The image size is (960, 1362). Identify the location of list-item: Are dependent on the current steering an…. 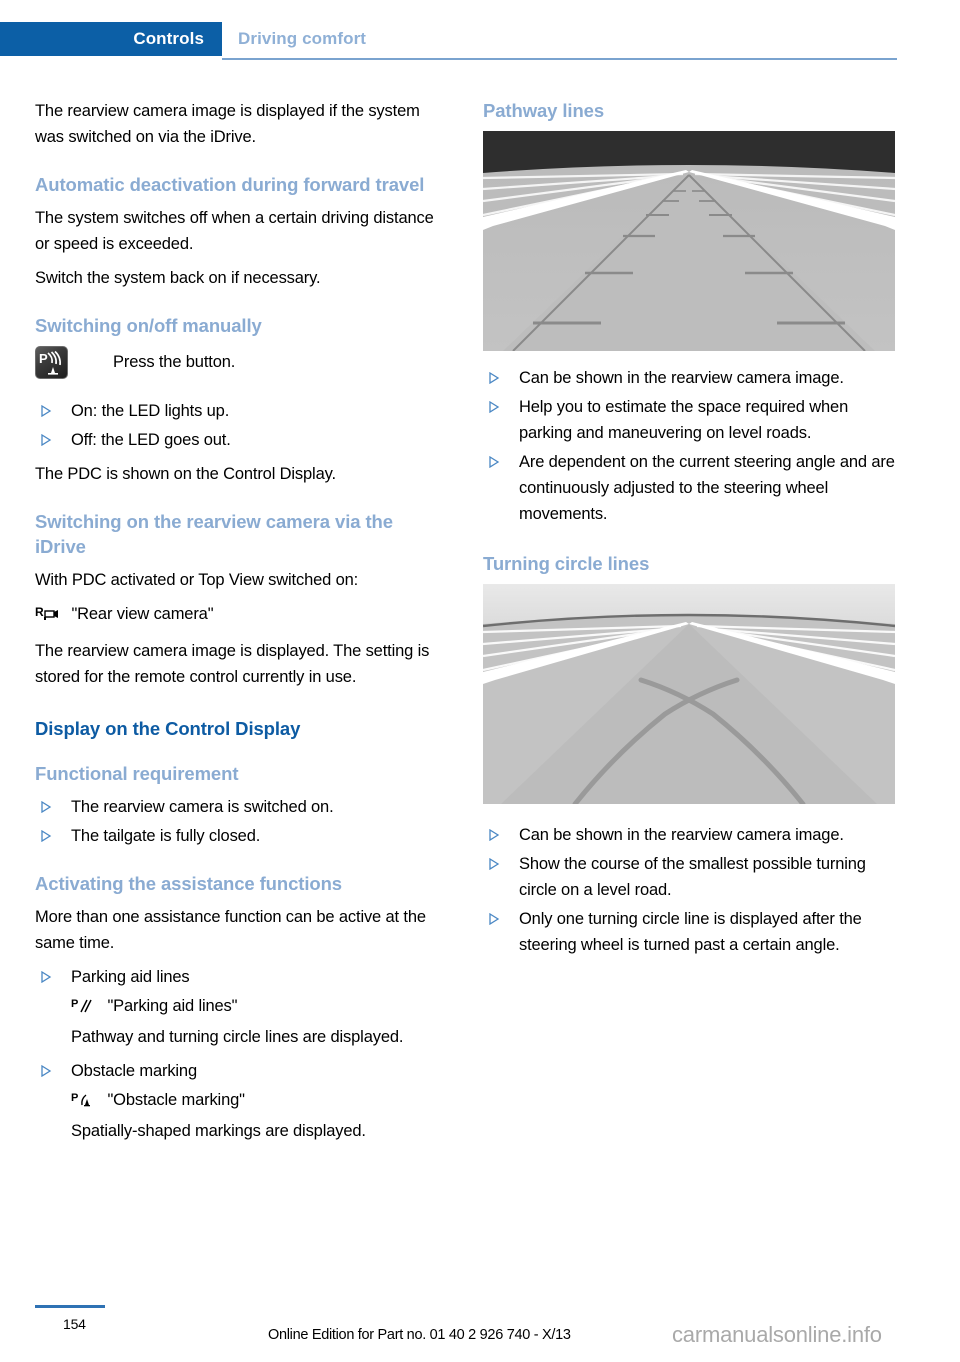
(689, 488).